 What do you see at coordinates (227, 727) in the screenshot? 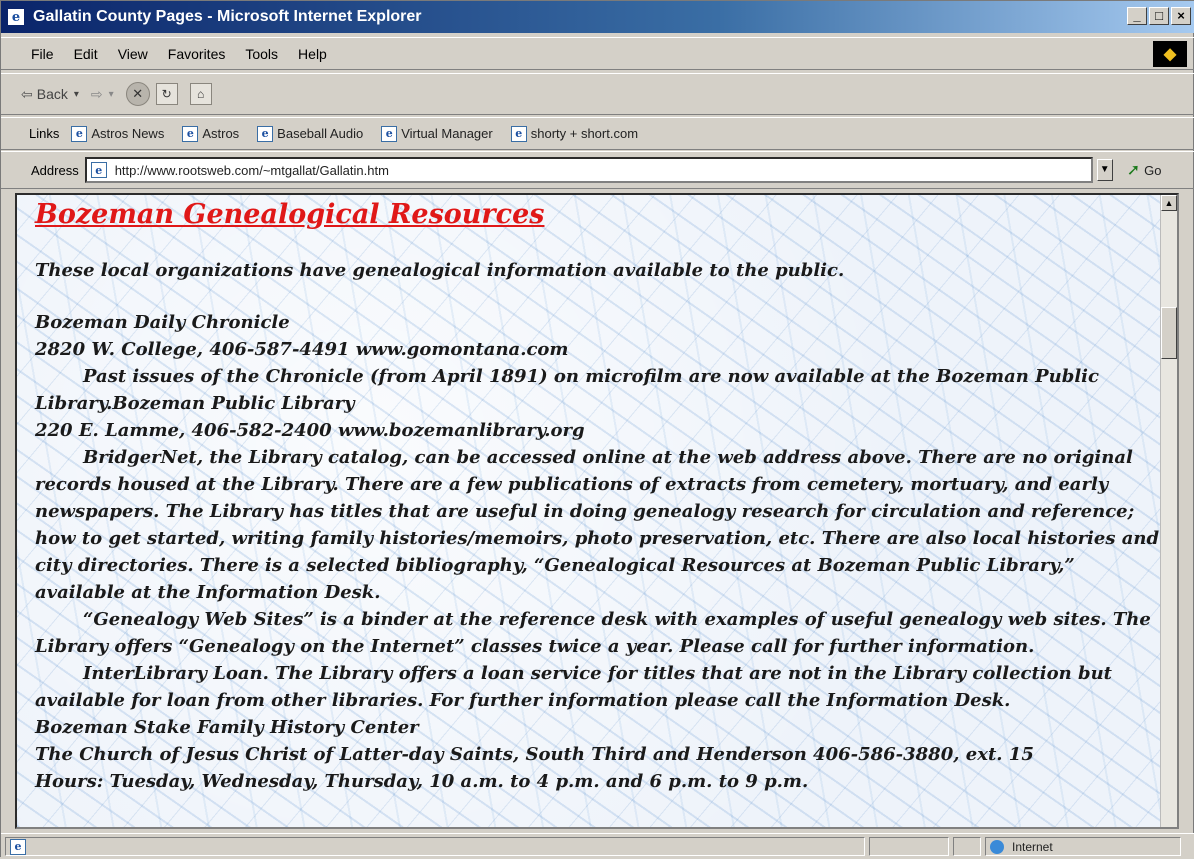
I see `line-family-history-center: Bozeman Stake Family History Center` at bounding box center [227, 727].